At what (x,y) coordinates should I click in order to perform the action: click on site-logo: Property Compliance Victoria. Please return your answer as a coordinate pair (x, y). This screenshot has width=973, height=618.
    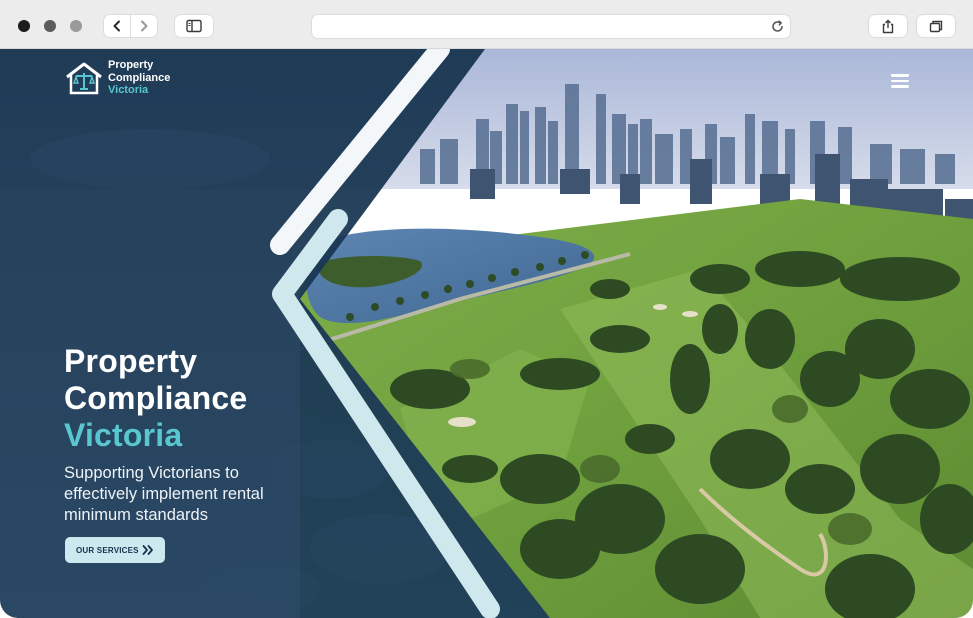
    Looking at the image, I should click on (117, 78).